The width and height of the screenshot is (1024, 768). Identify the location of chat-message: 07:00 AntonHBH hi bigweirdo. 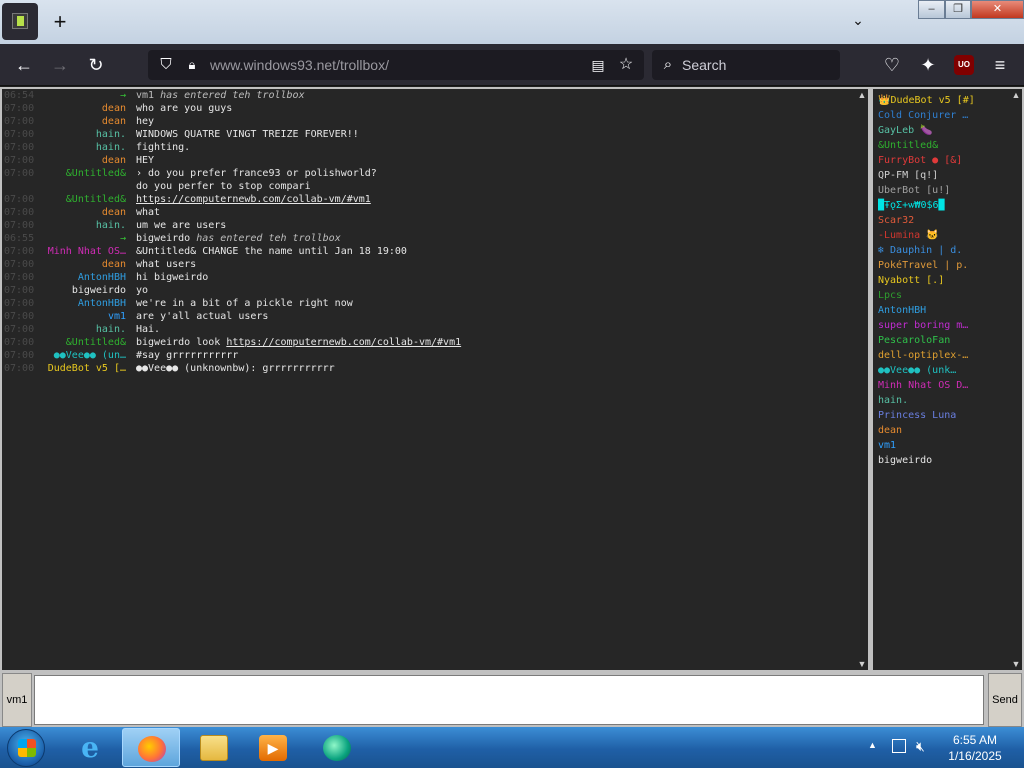
(435, 277).